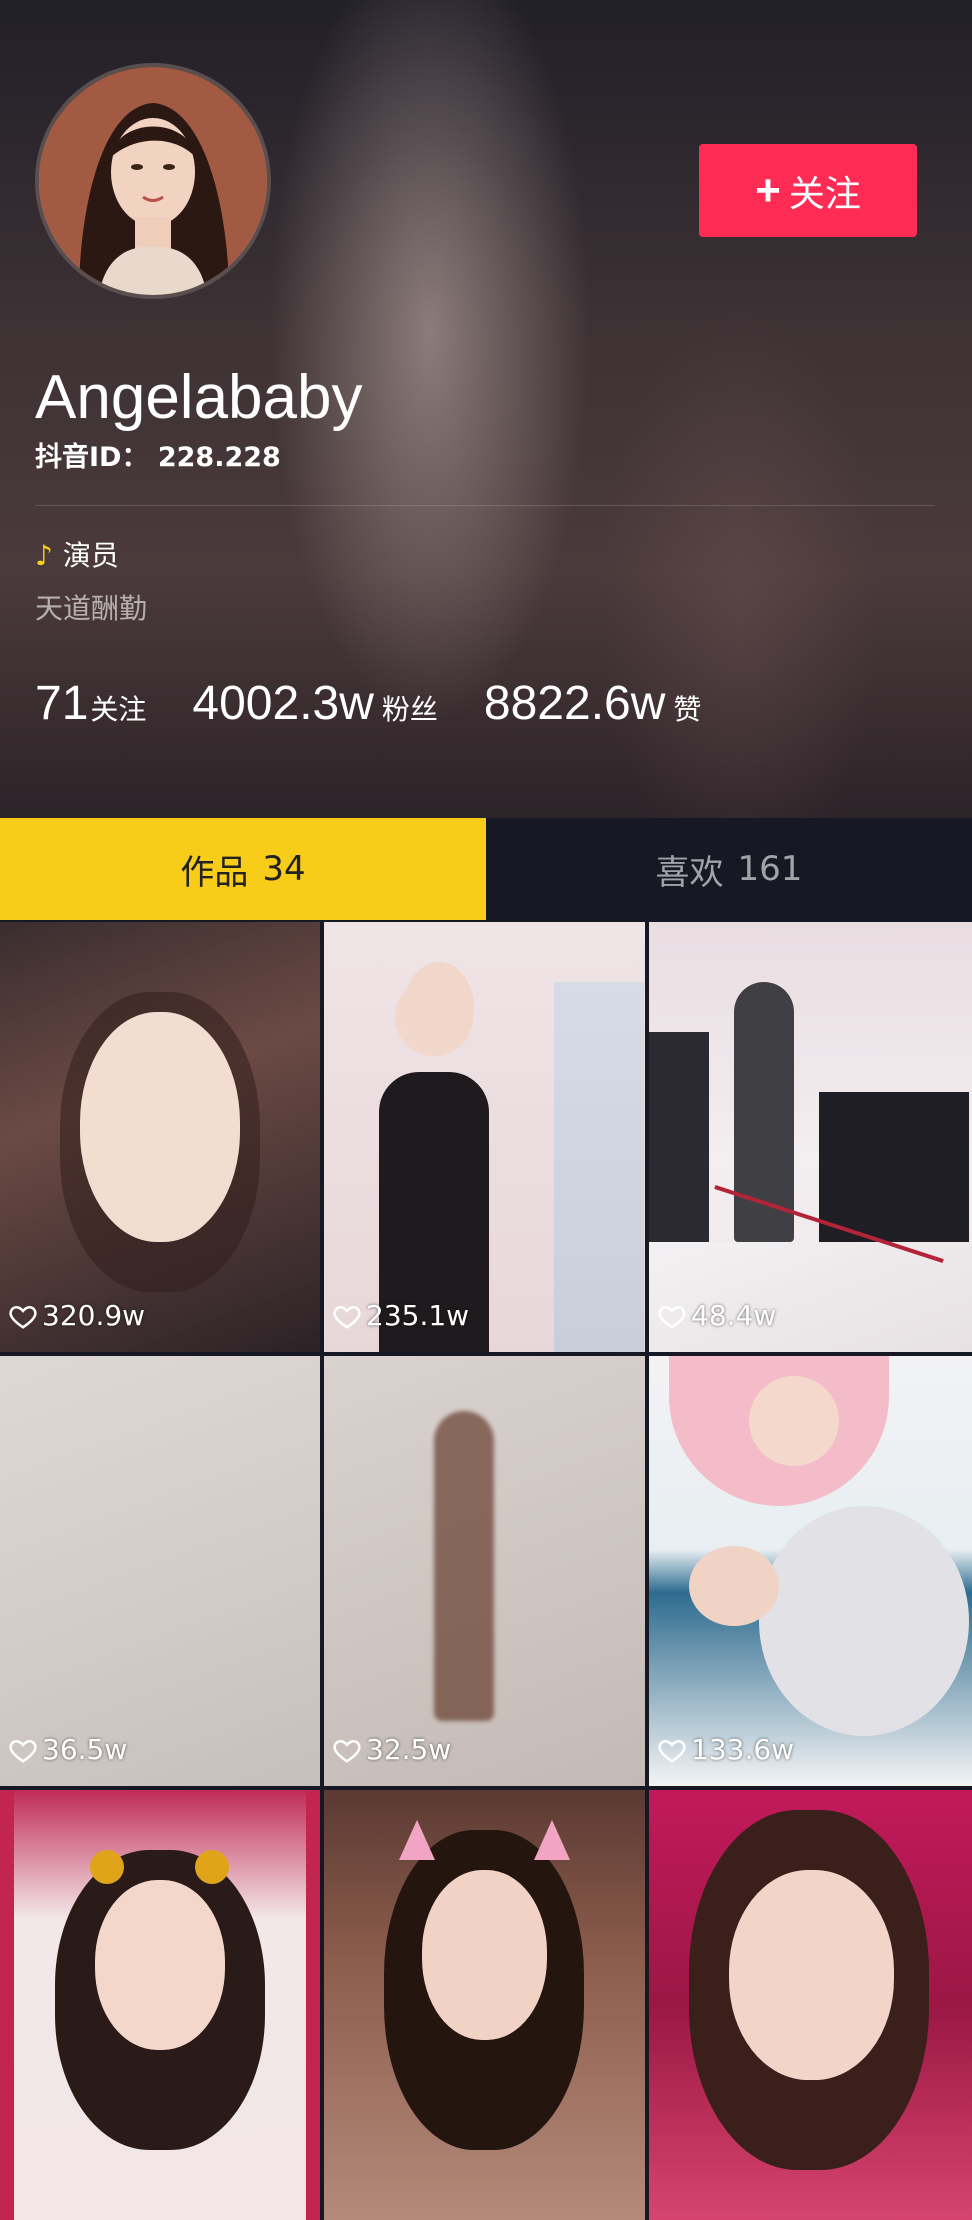 This screenshot has height=2220, width=972. I want to click on stat-likes-label: 赞, so click(687, 709).